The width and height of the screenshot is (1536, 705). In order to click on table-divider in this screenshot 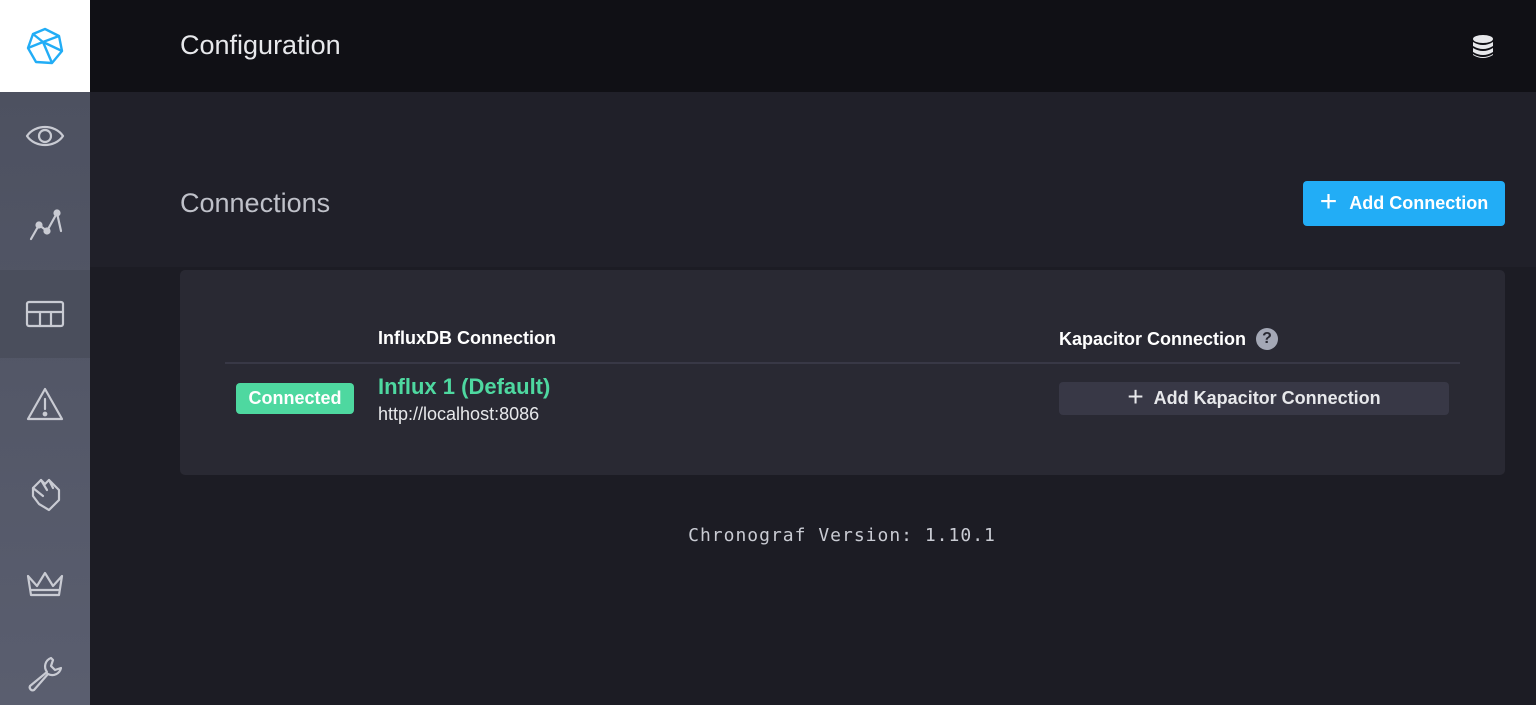, I will do `click(842, 363)`.